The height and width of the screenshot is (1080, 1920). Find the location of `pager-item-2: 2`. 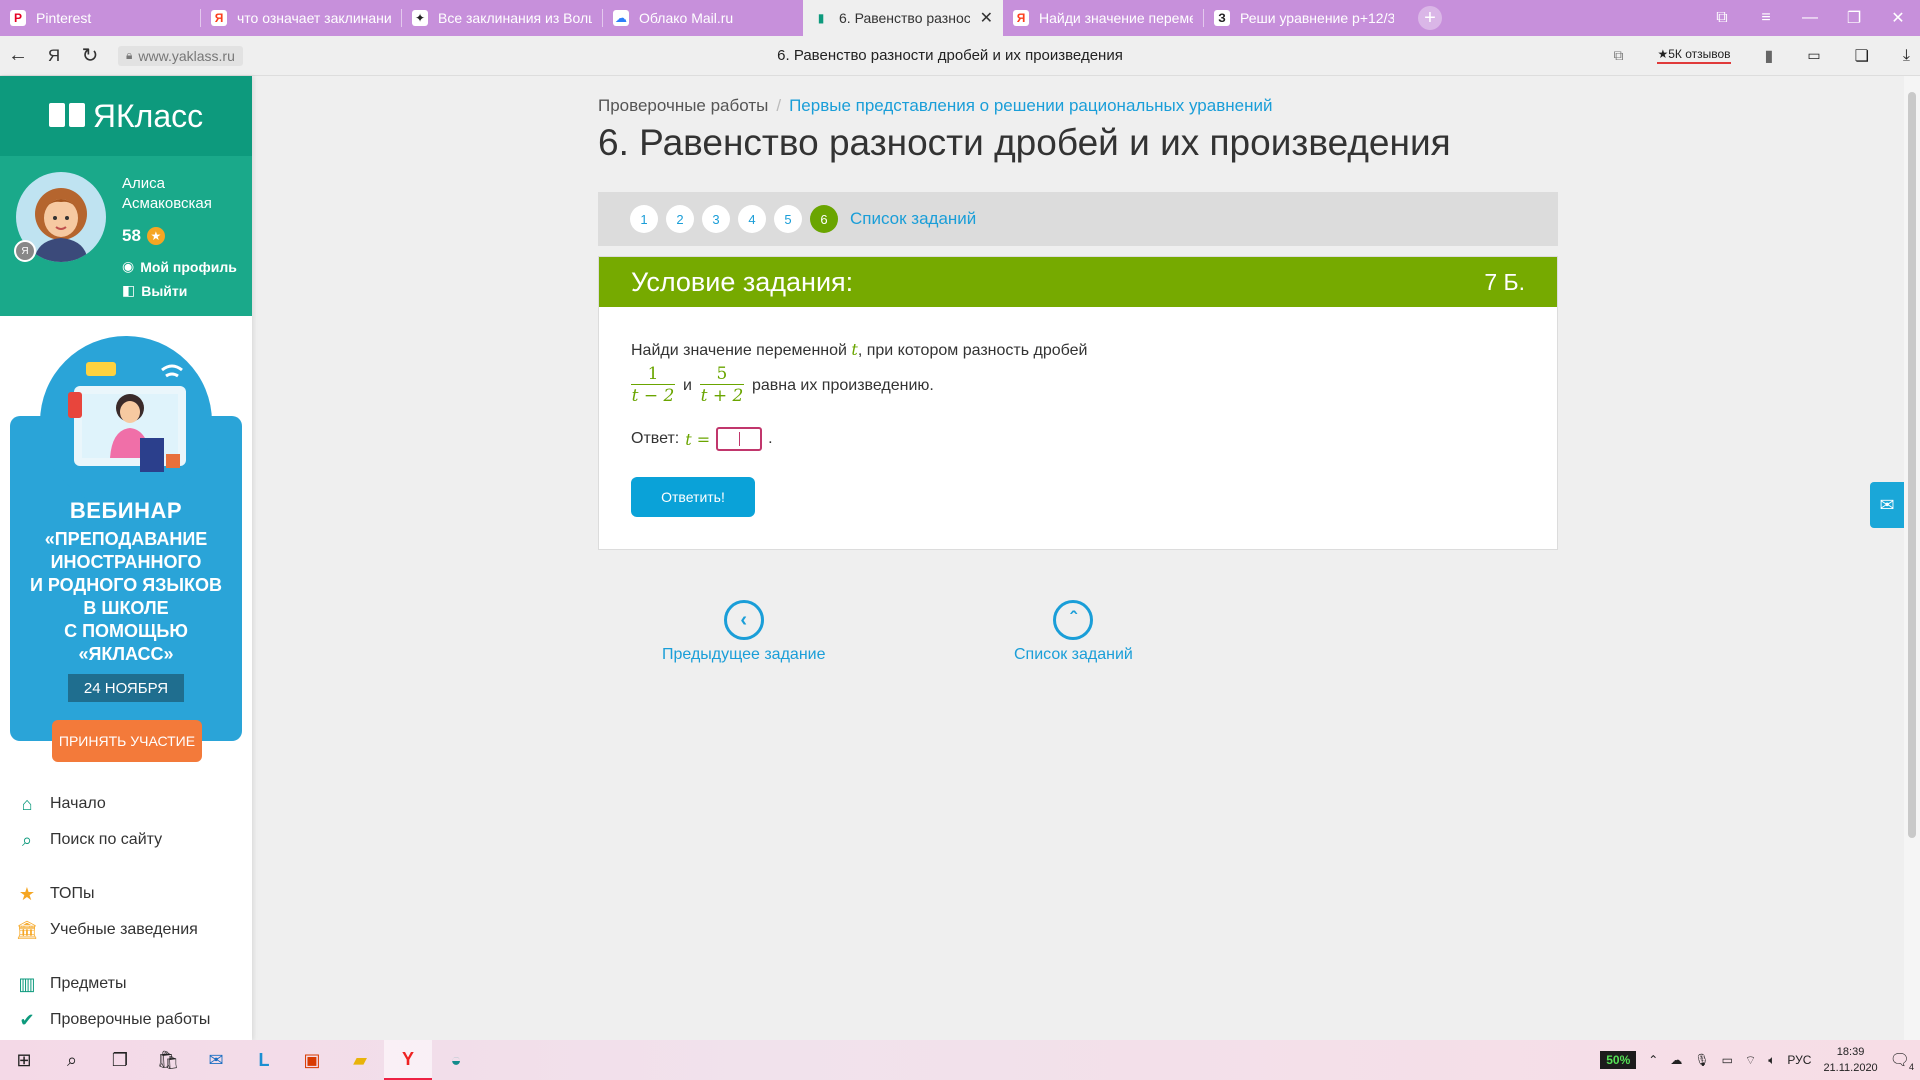

pager-item-2: 2 is located at coordinates (680, 219).